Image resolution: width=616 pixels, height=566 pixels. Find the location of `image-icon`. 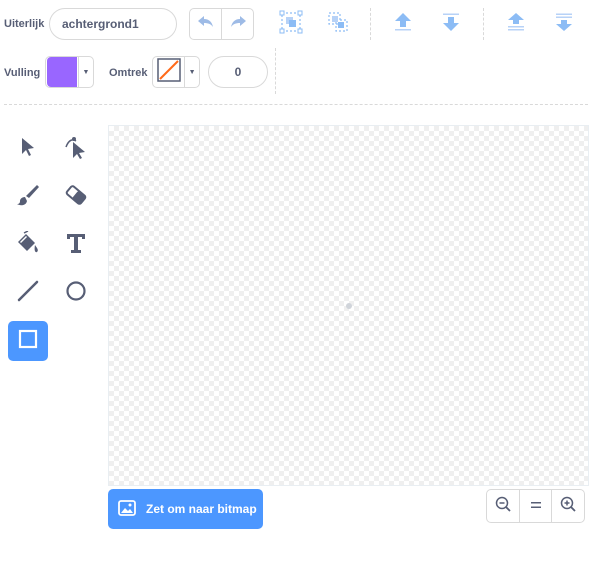

image-icon is located at coordinates (127, 509).